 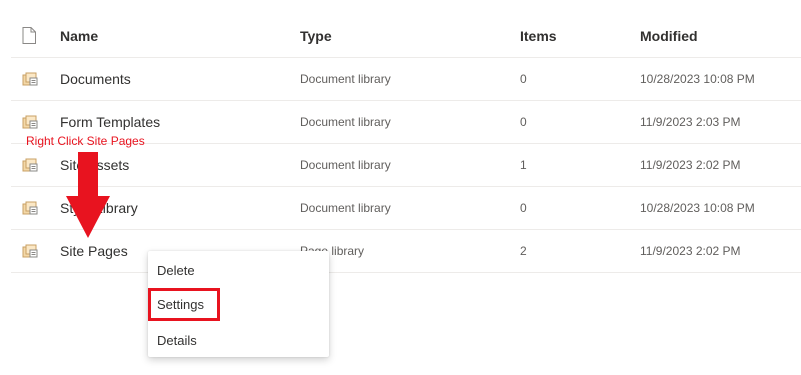 What do you see at coordinates (669, 35) in the screenshot?
I see `header-modified: Modified` at bounding box center [669, 35].